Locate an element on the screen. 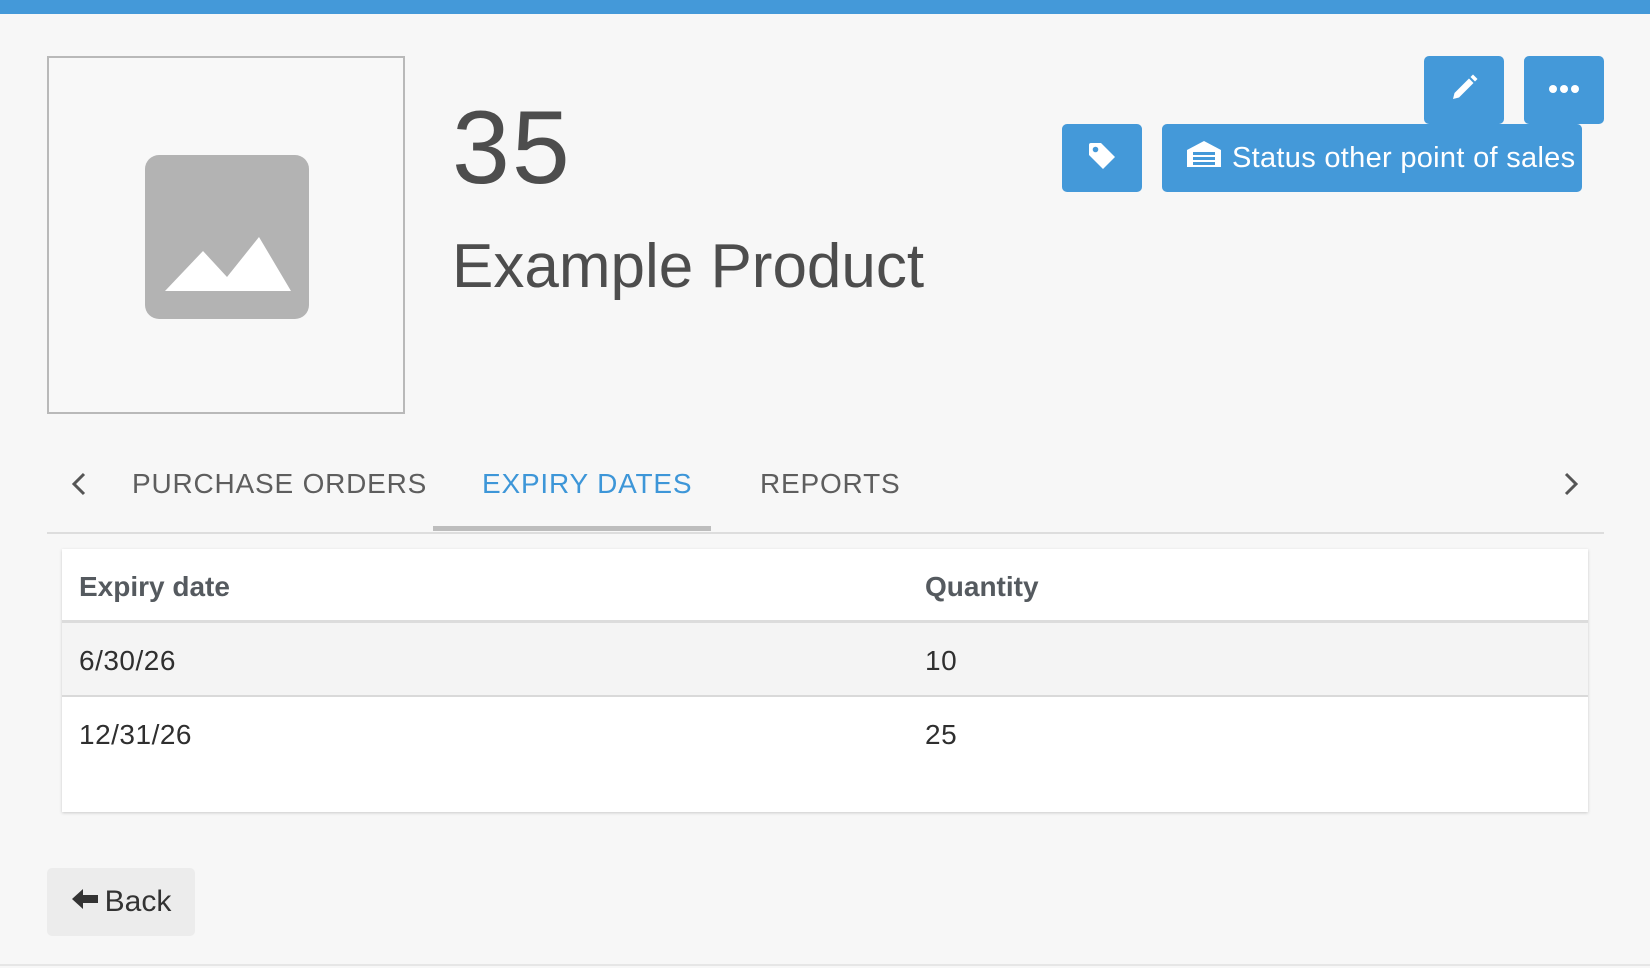 This screenshot has height=968, width=1650. product-name: Example Product is located at coordinates (688, 266).